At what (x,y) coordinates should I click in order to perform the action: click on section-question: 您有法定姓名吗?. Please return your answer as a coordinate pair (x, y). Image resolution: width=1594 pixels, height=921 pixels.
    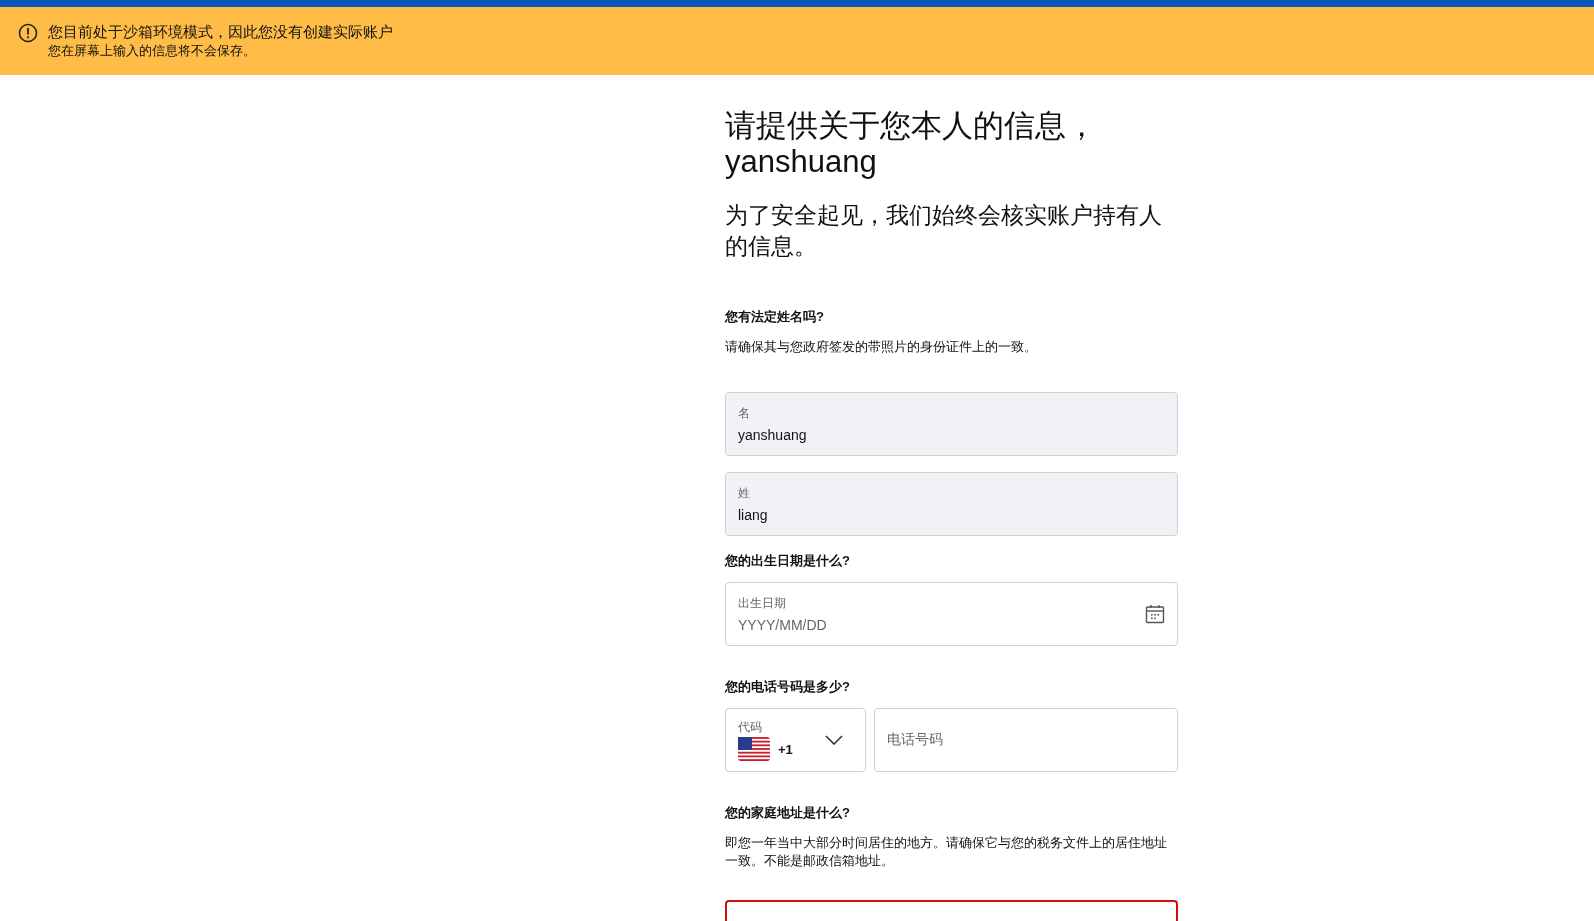
    Looking at the image, I should click on (775, 317).